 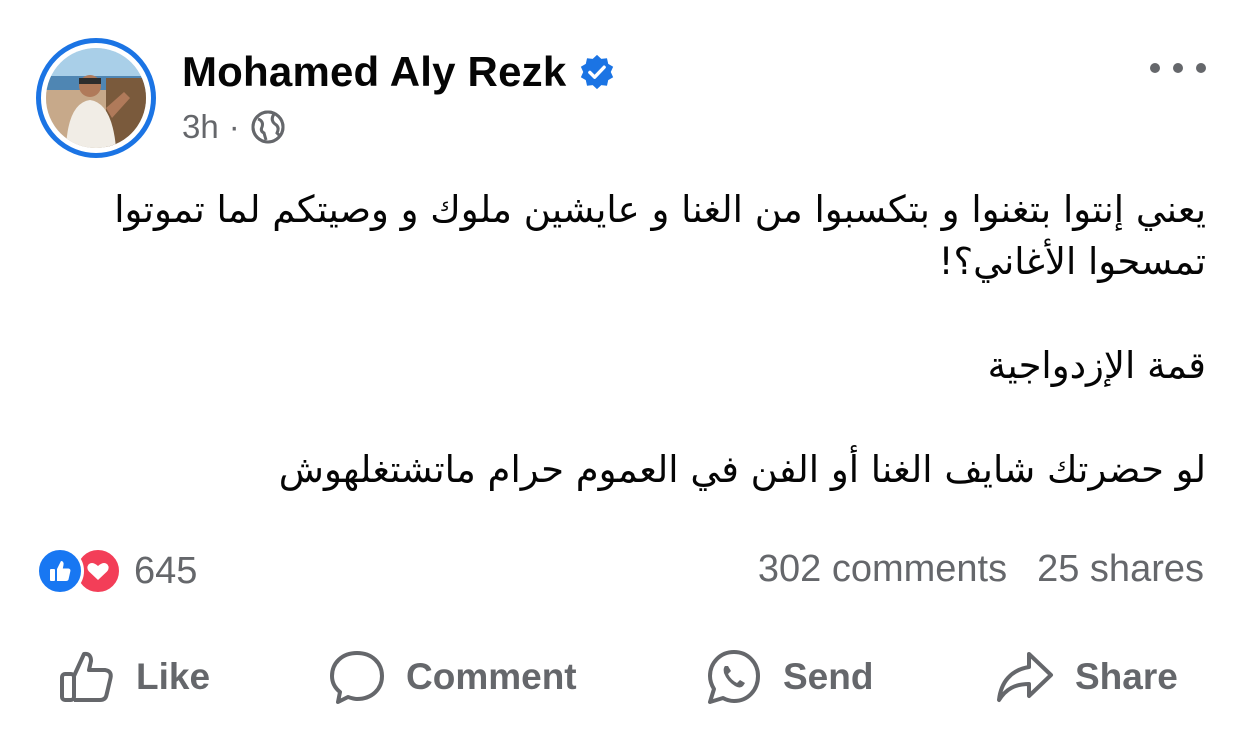 I want to click on avatar, so click(x=96, y=98).